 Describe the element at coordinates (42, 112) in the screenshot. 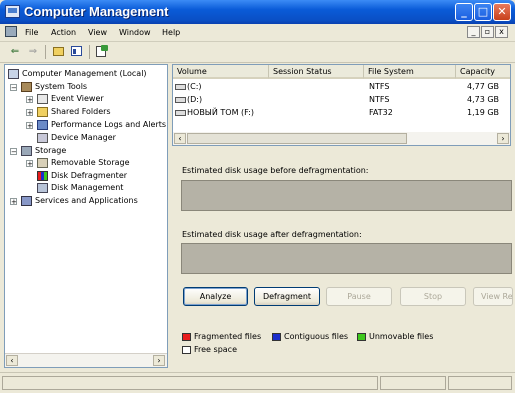

I see `shared-folder-icon` at that location.